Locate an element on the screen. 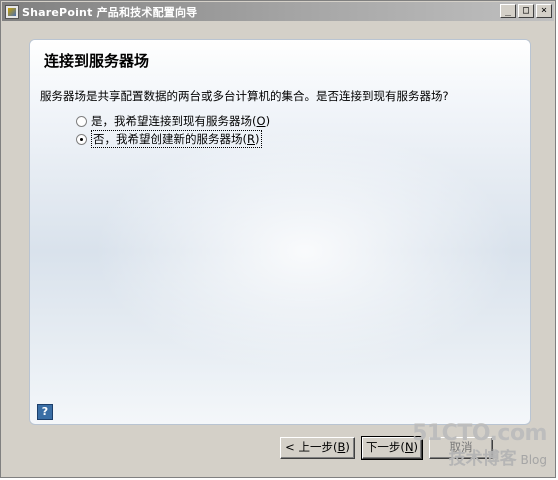 The image size is (558, 480). option-connect-existing: 是，我希望连接到现有服务器场(O) is located at coordinates (173, 121).